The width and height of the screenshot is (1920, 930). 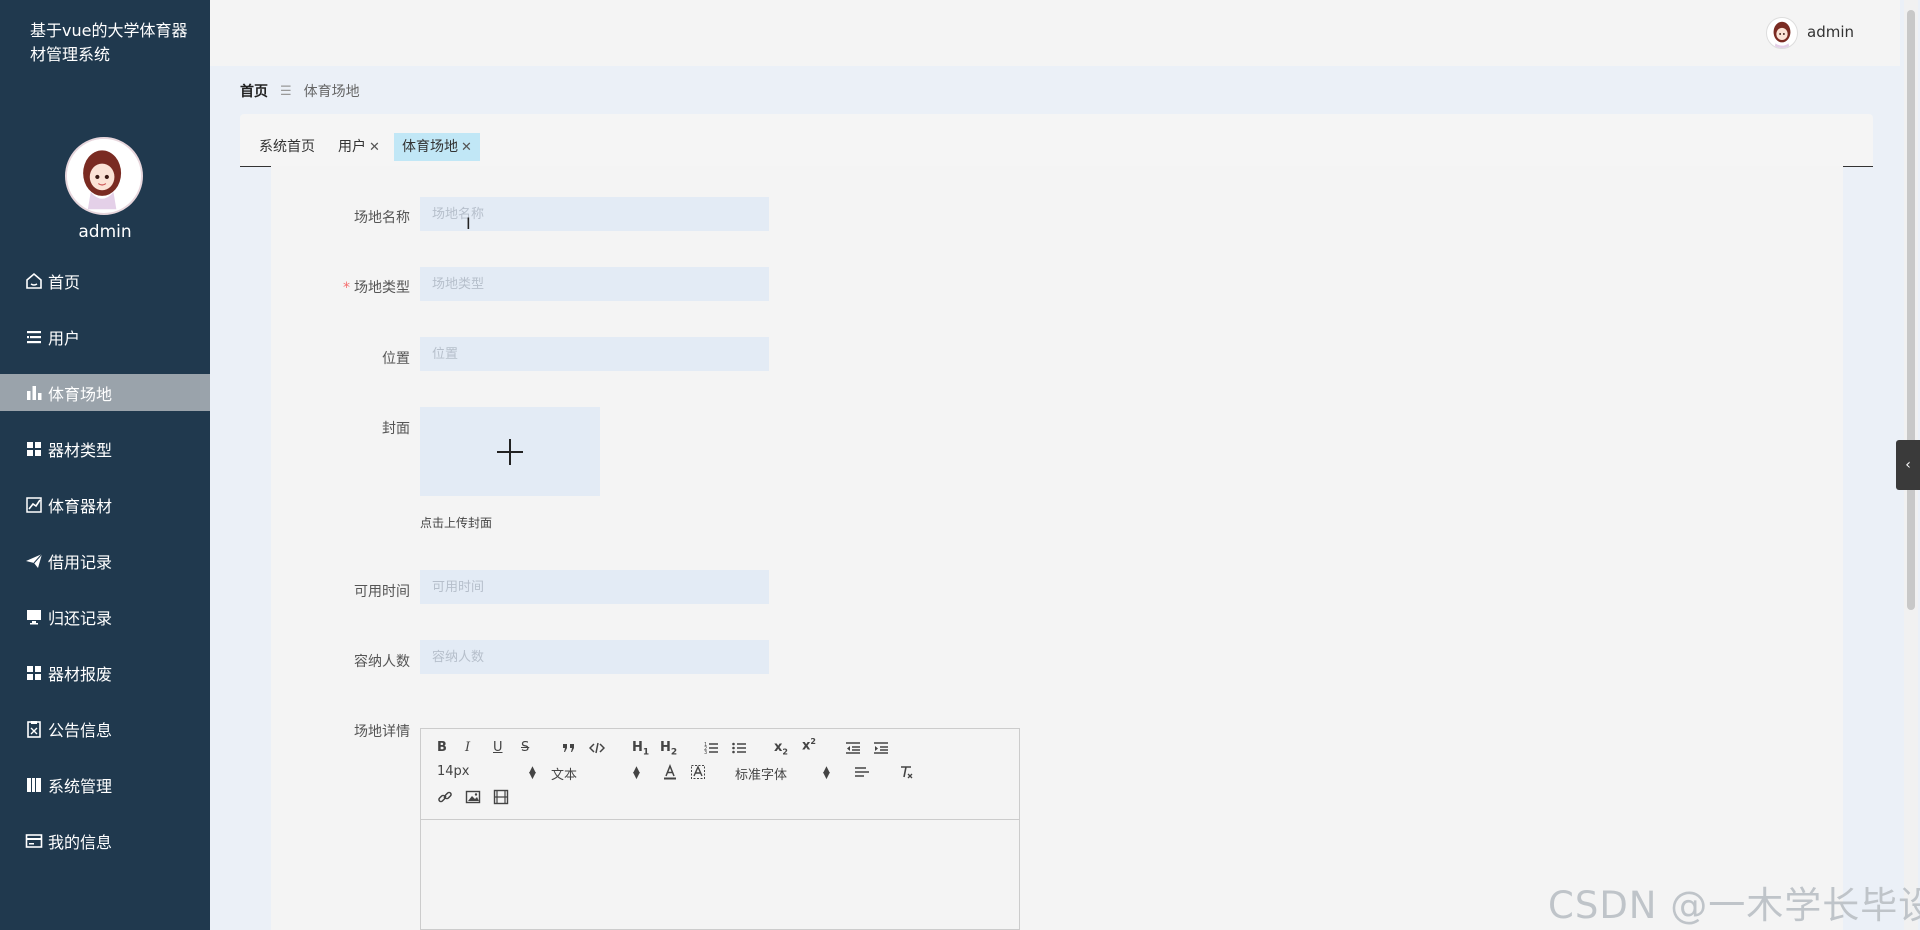 I want to click on venue-type-label: * 场地类型, so click(x=360, y=287).